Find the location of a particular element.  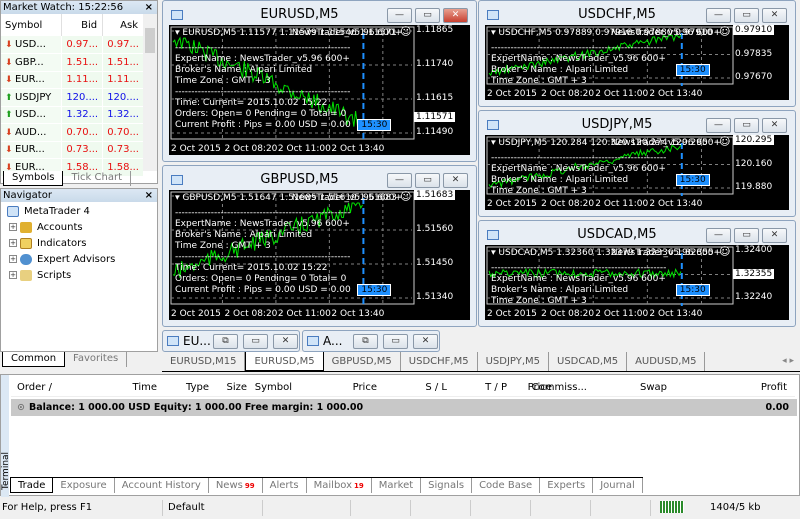

chart-tab: EURUSD,M5 is located at coordinates (284, 361).